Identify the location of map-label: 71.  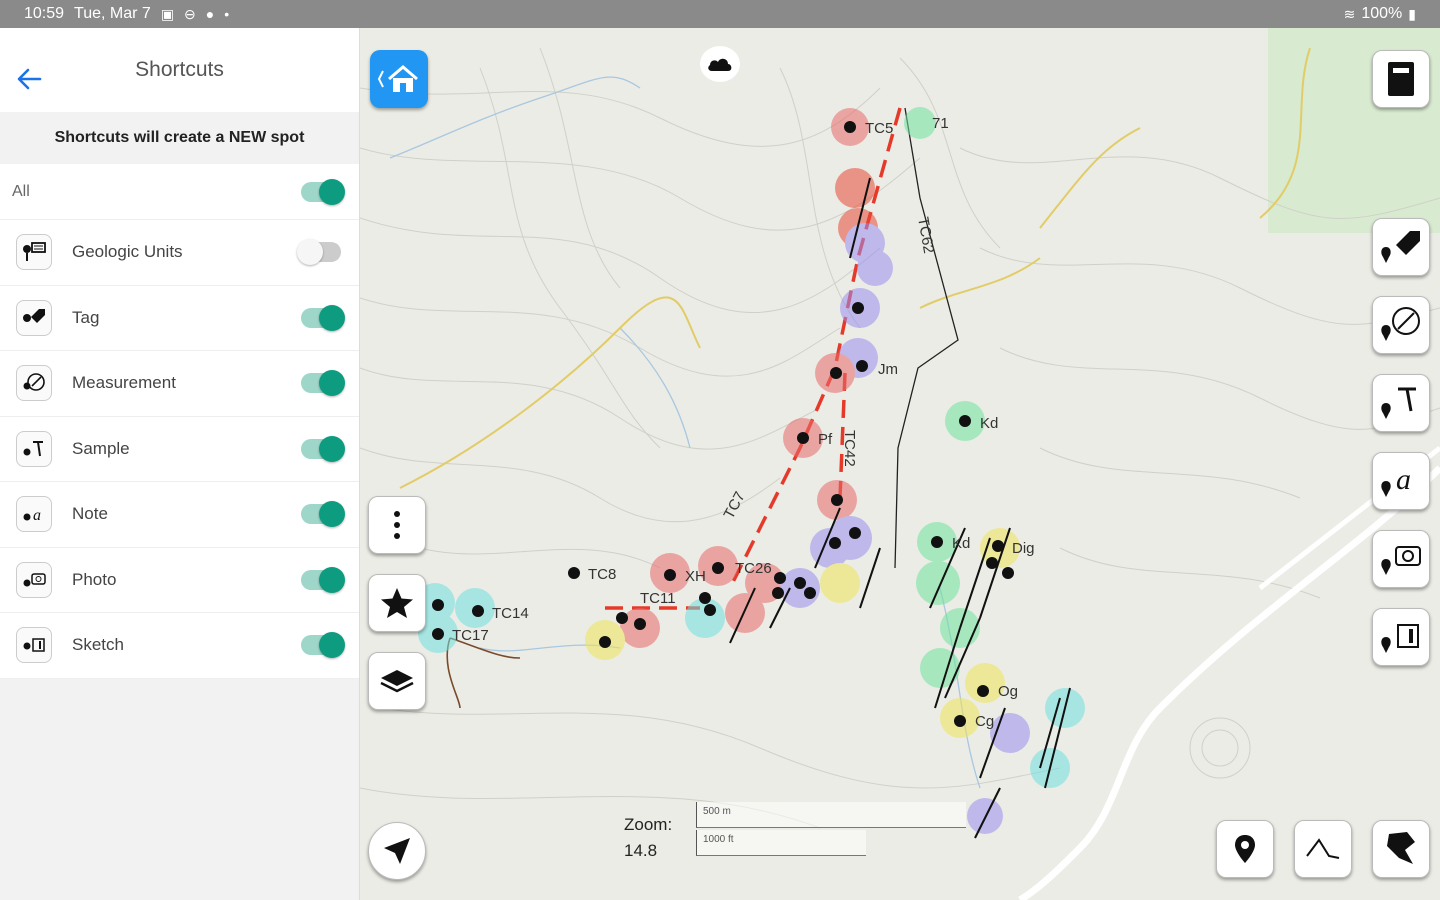
(940, 123).